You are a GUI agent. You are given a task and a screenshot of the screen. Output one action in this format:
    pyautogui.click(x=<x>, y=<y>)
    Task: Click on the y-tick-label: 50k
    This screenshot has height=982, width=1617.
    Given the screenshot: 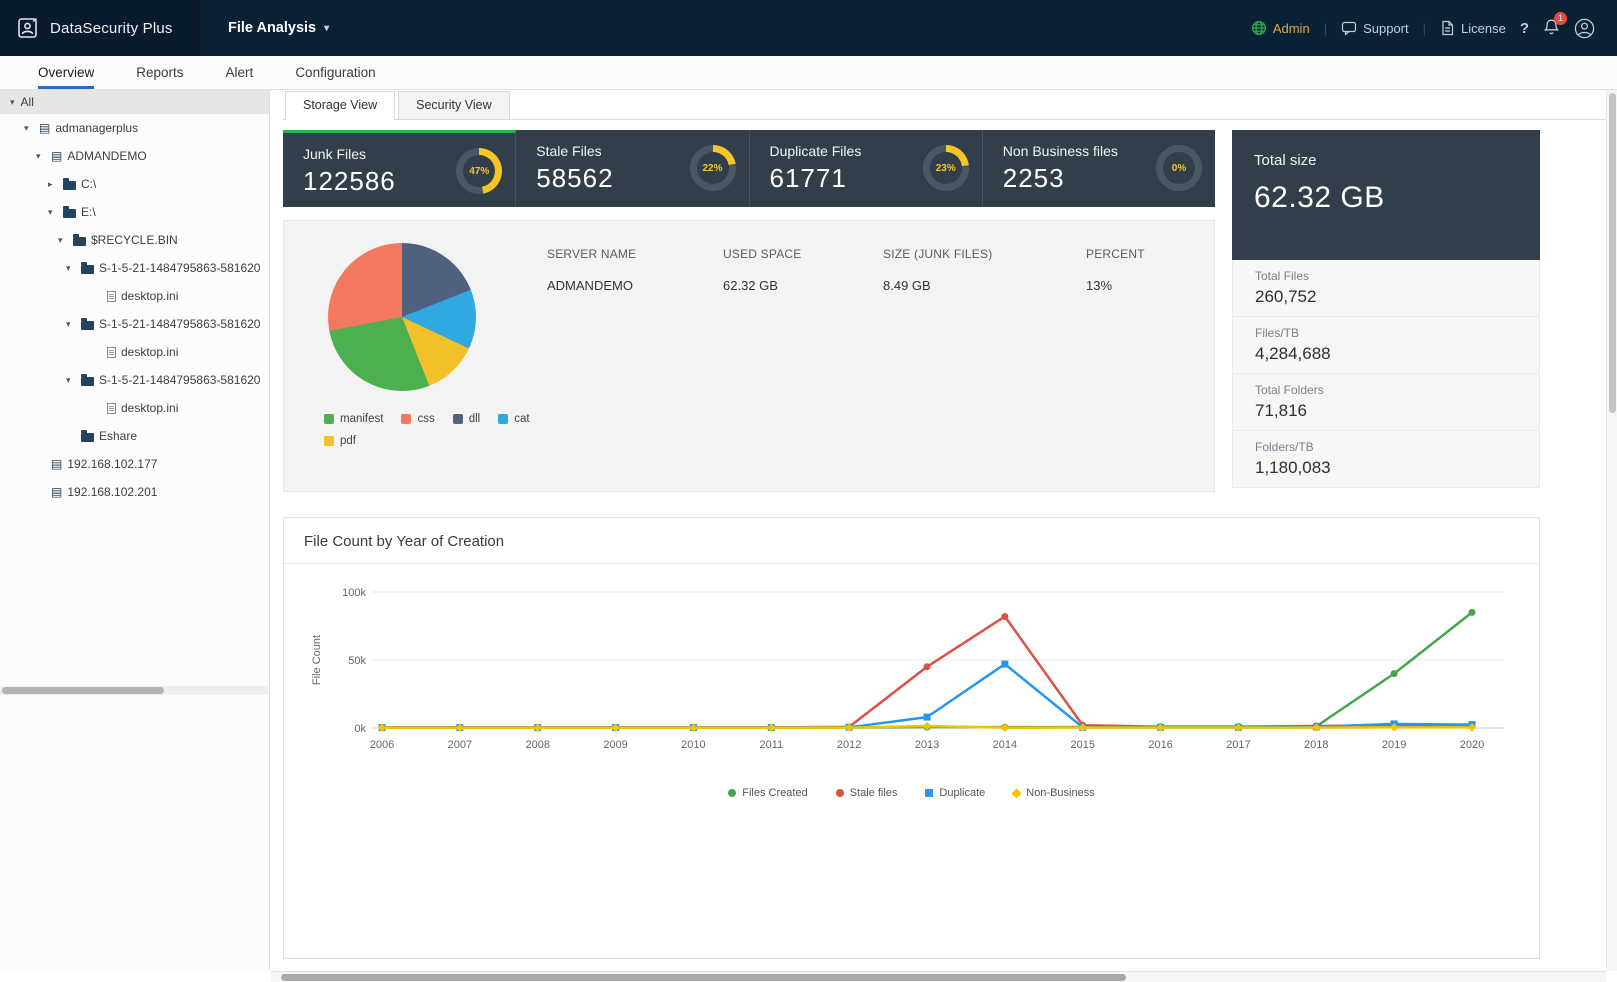 What is the action you would take?
    pyautogui.click(x=357, y=661)
    